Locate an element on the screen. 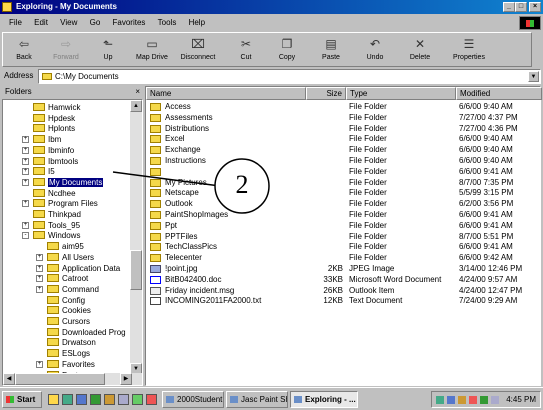  tree-item: Thinkpad is located at coordinates (57, 214).